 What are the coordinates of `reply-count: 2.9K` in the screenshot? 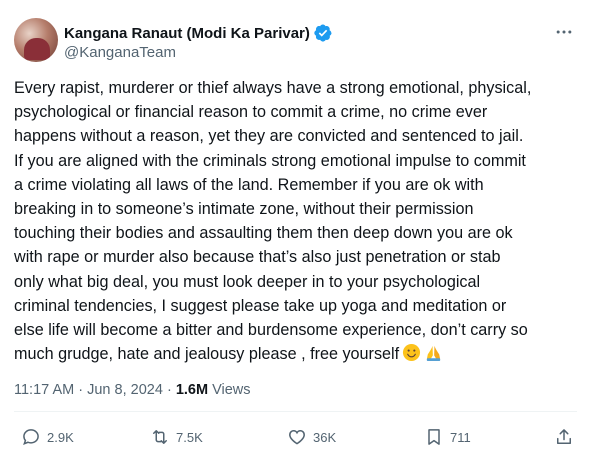 It's located at (60, 437).